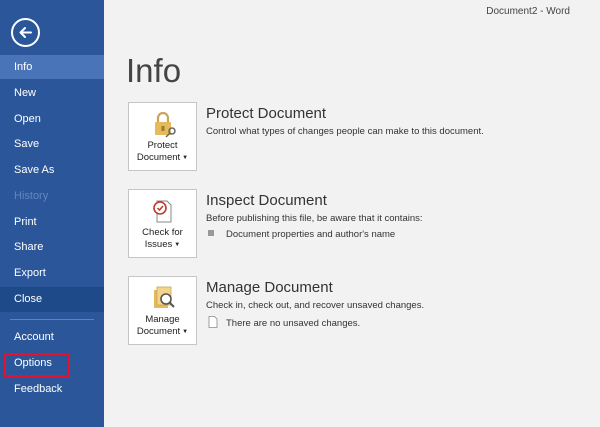 The image size is (600, 427). Describe the element at coordinates (52, 337) in the screenshot. I see `nav-account: Account` at that location.